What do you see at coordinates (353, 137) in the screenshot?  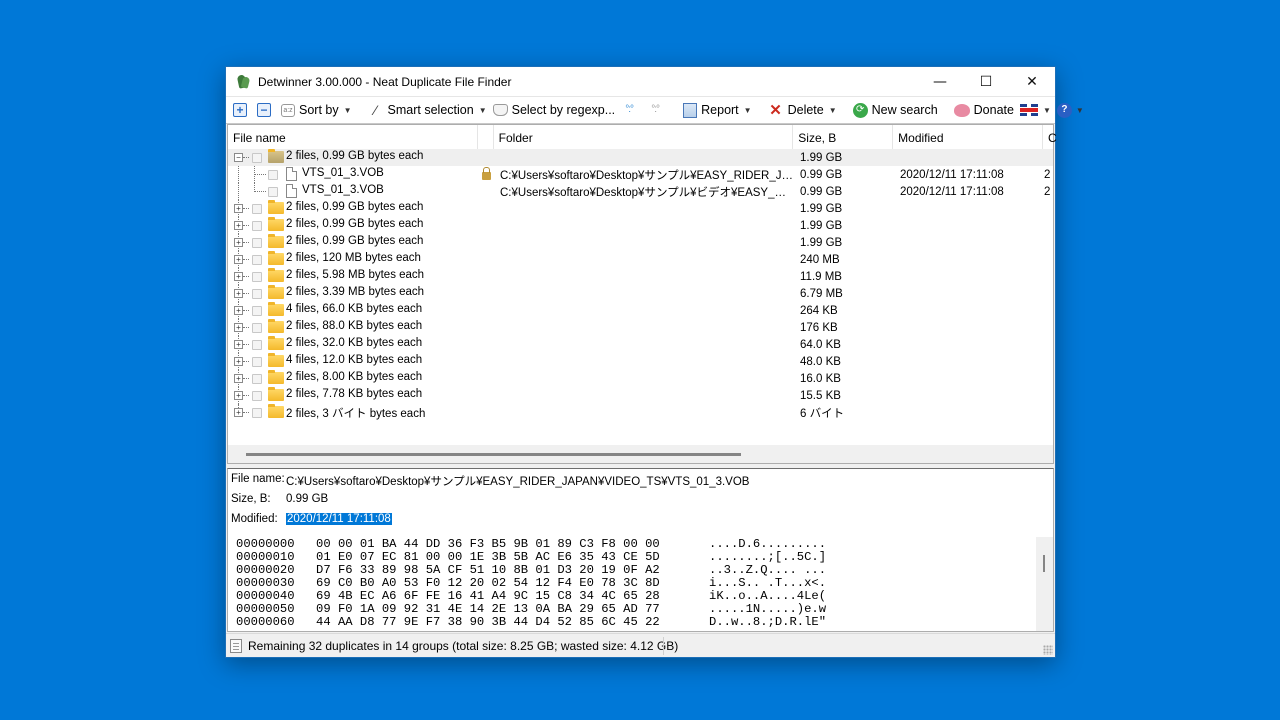 I see `column-header-file-name: File name` at bounding box center [353, 137].